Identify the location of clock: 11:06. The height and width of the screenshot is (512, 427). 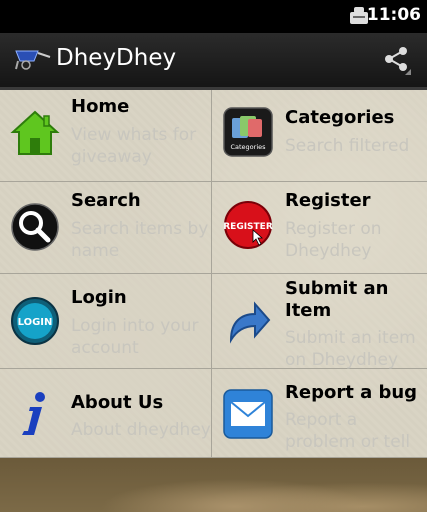
(393, 15).